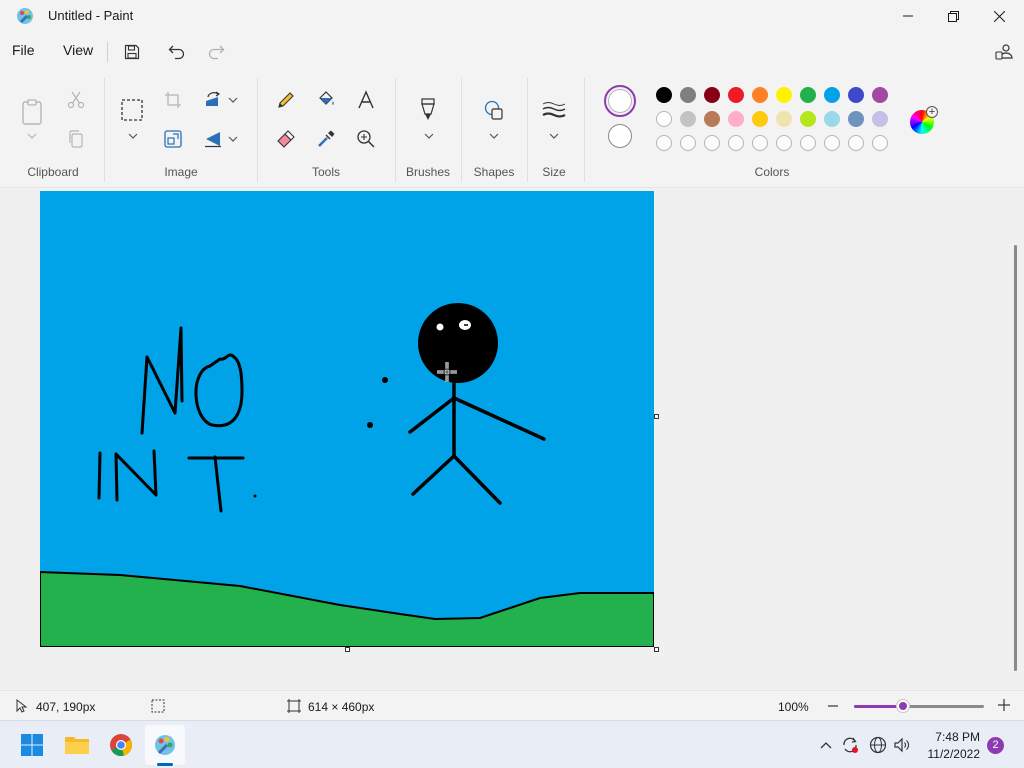 This screenshot has width=1024, height=768. I want to click on paste-icon, so click(32, 112).